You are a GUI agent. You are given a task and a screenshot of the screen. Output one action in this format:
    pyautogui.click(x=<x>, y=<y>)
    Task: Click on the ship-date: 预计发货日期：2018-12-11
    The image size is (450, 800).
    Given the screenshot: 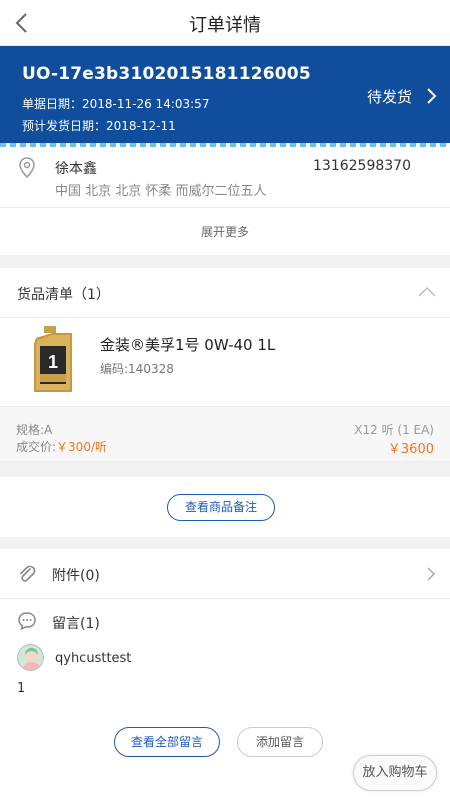 What is the action you would take?
    pyautogui.click(x=99, y=126)
    